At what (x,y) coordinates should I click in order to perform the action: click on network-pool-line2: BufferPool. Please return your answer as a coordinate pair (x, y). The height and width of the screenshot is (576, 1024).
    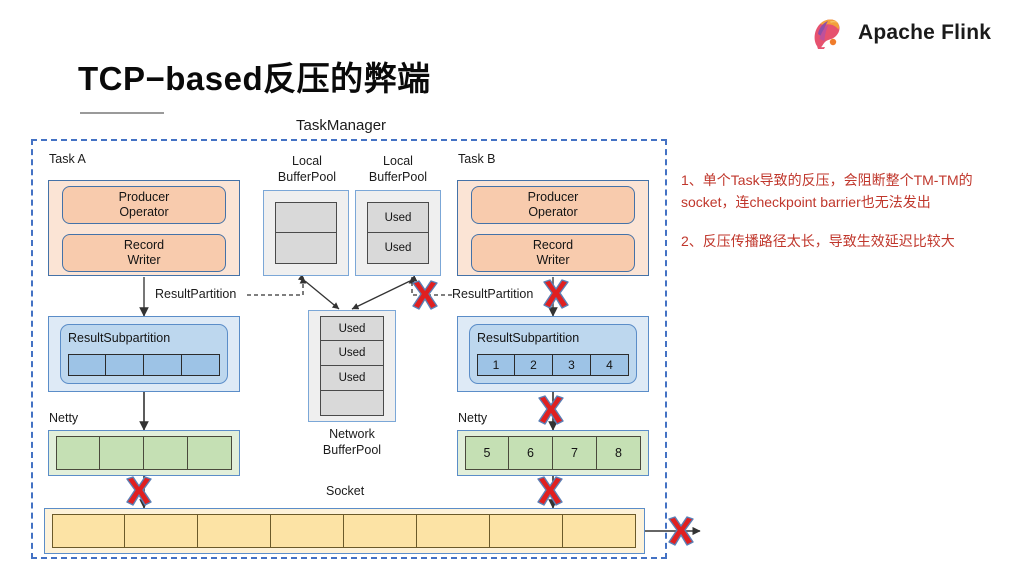
    Looking at the image, I should click on (352, 449).